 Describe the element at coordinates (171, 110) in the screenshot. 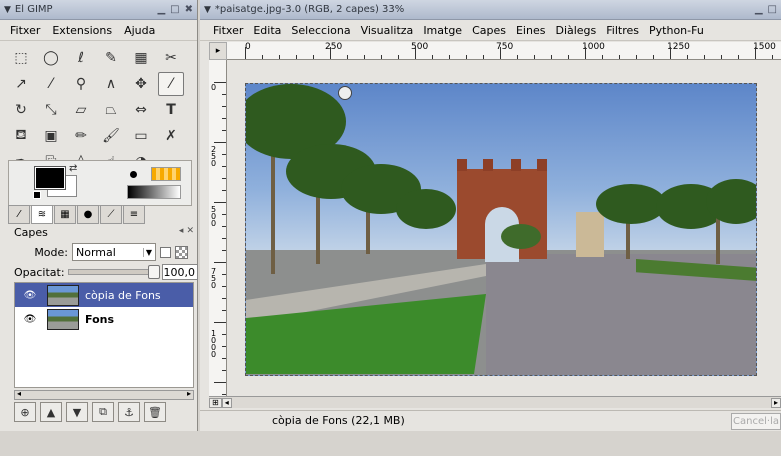

I see `text-icon: T` at that location.